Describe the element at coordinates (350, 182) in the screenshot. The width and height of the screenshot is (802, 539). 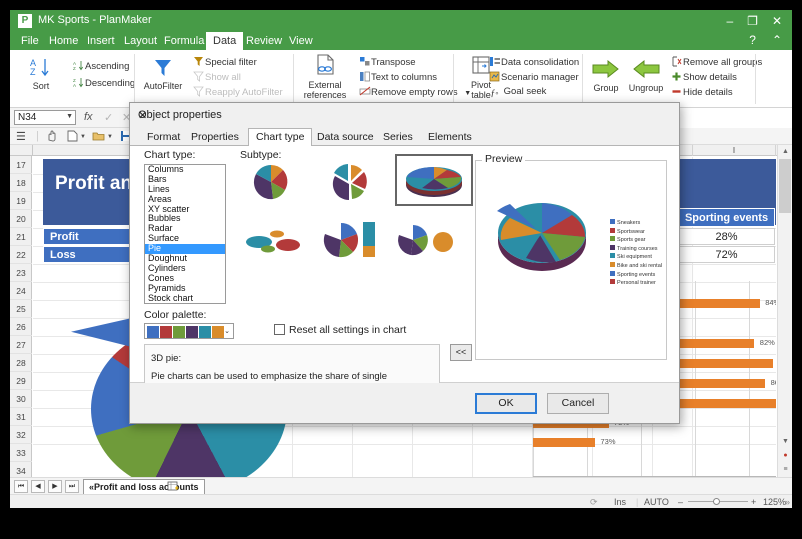
I see `subtype-exploded-pie` at that location.